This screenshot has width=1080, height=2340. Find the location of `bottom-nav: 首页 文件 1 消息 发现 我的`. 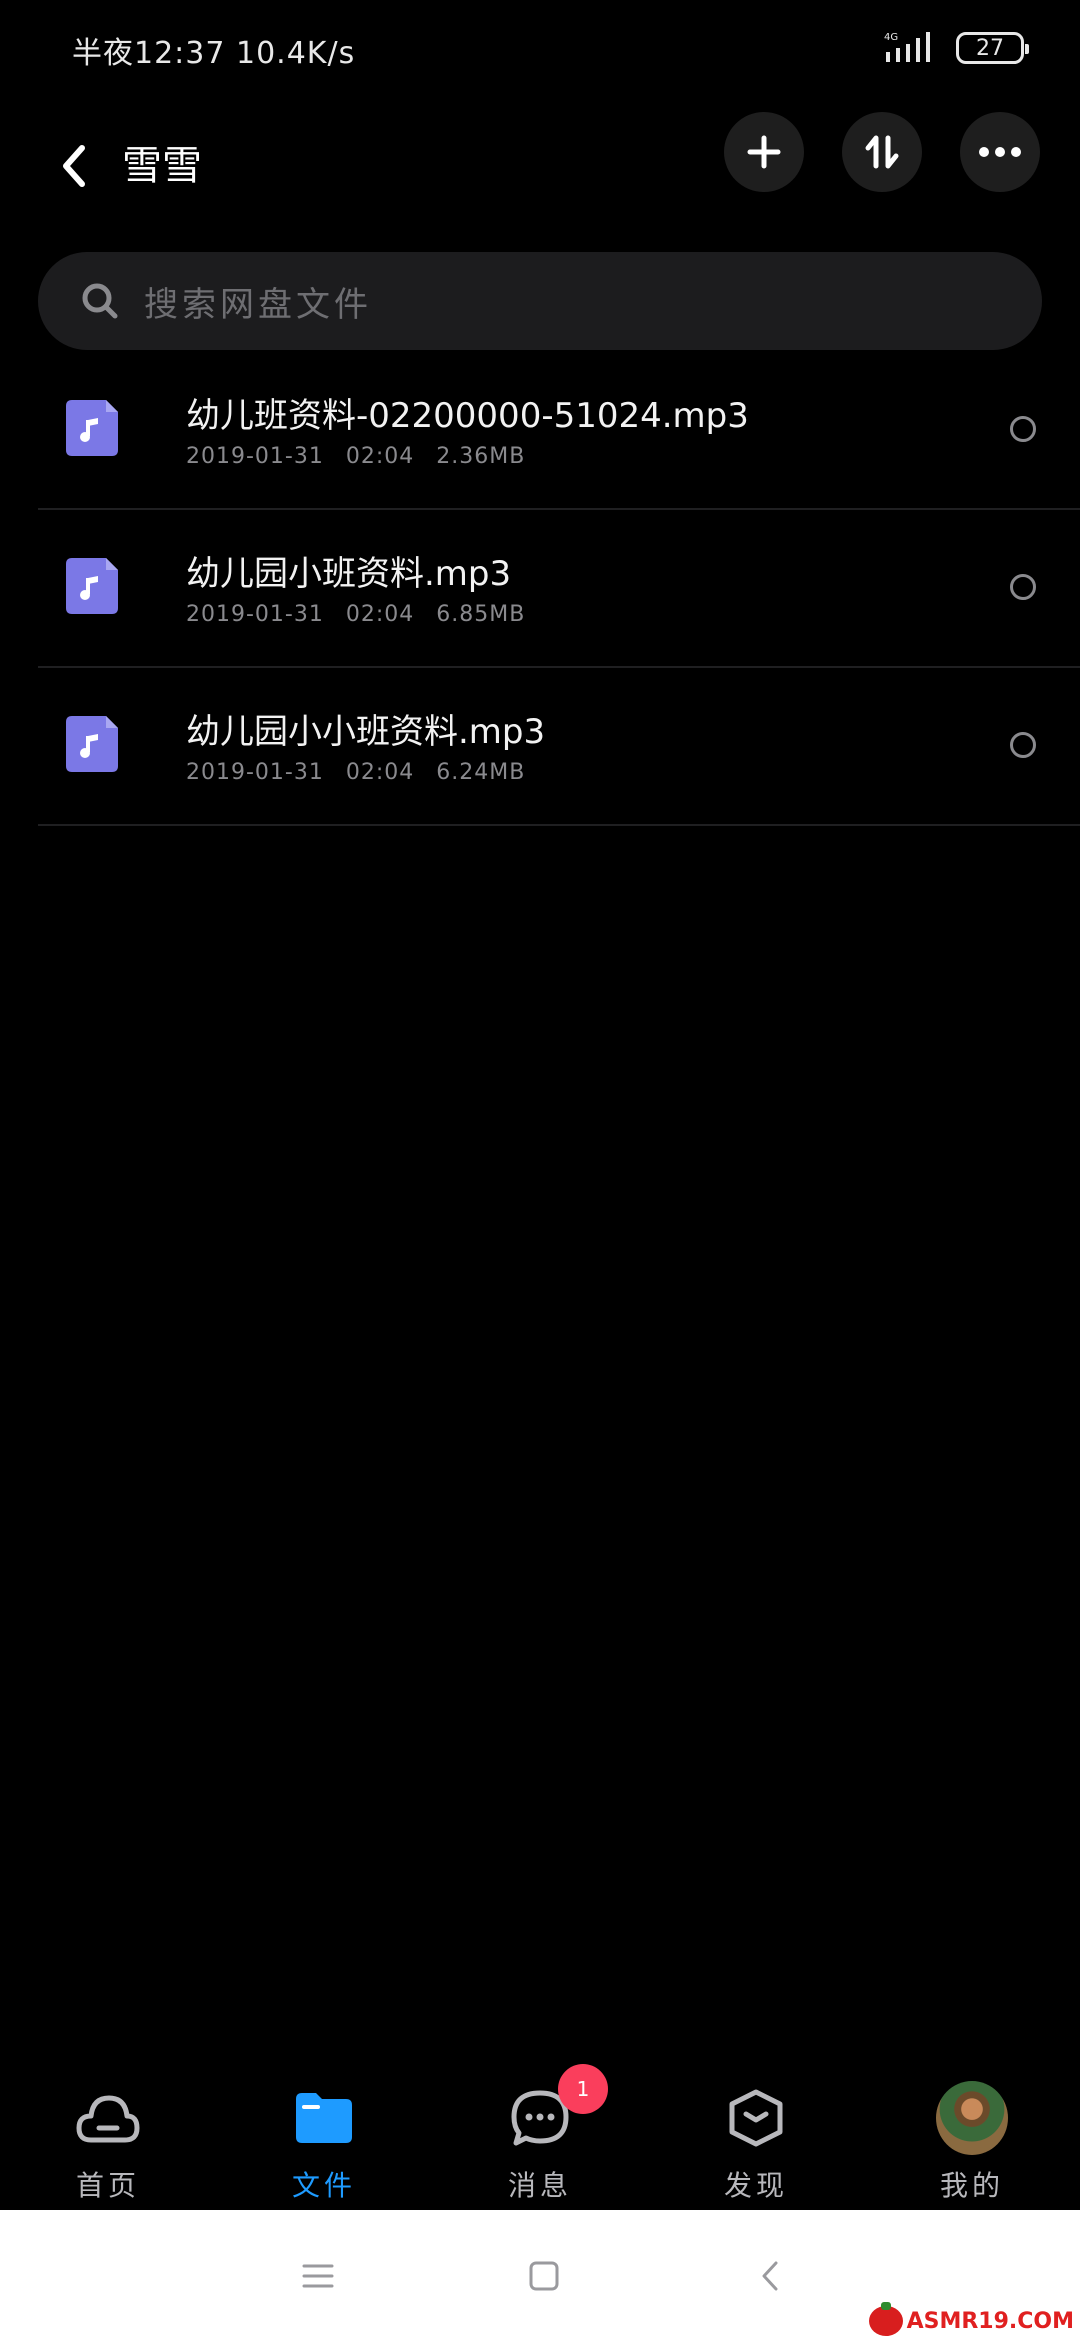

bottom-nav: 首页 文件 1 消息 发现 我的 is located at coordinates (540, 2137).